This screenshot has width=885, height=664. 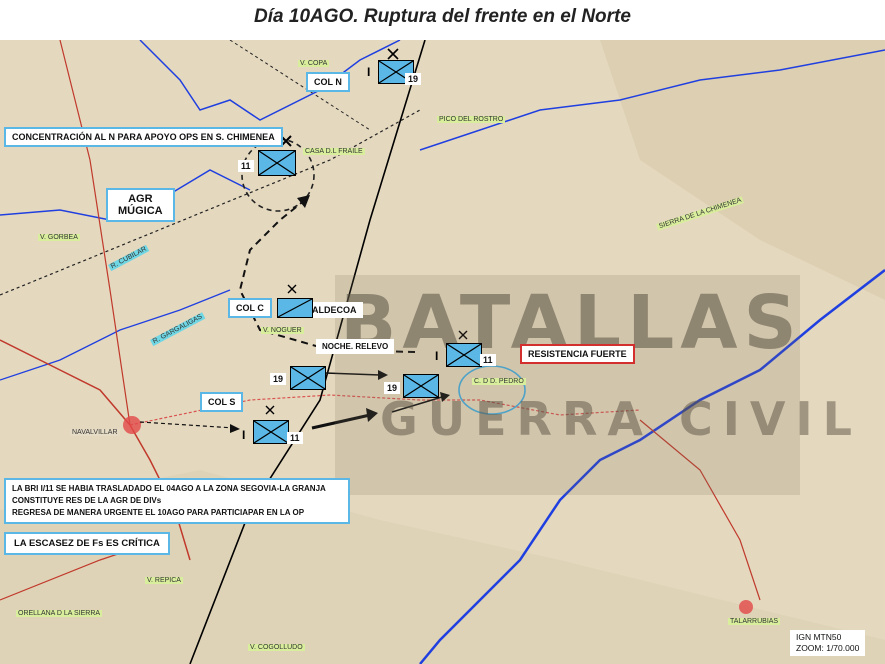 I want to click on unit-top-echelon: I, so click(x=369, y=72).